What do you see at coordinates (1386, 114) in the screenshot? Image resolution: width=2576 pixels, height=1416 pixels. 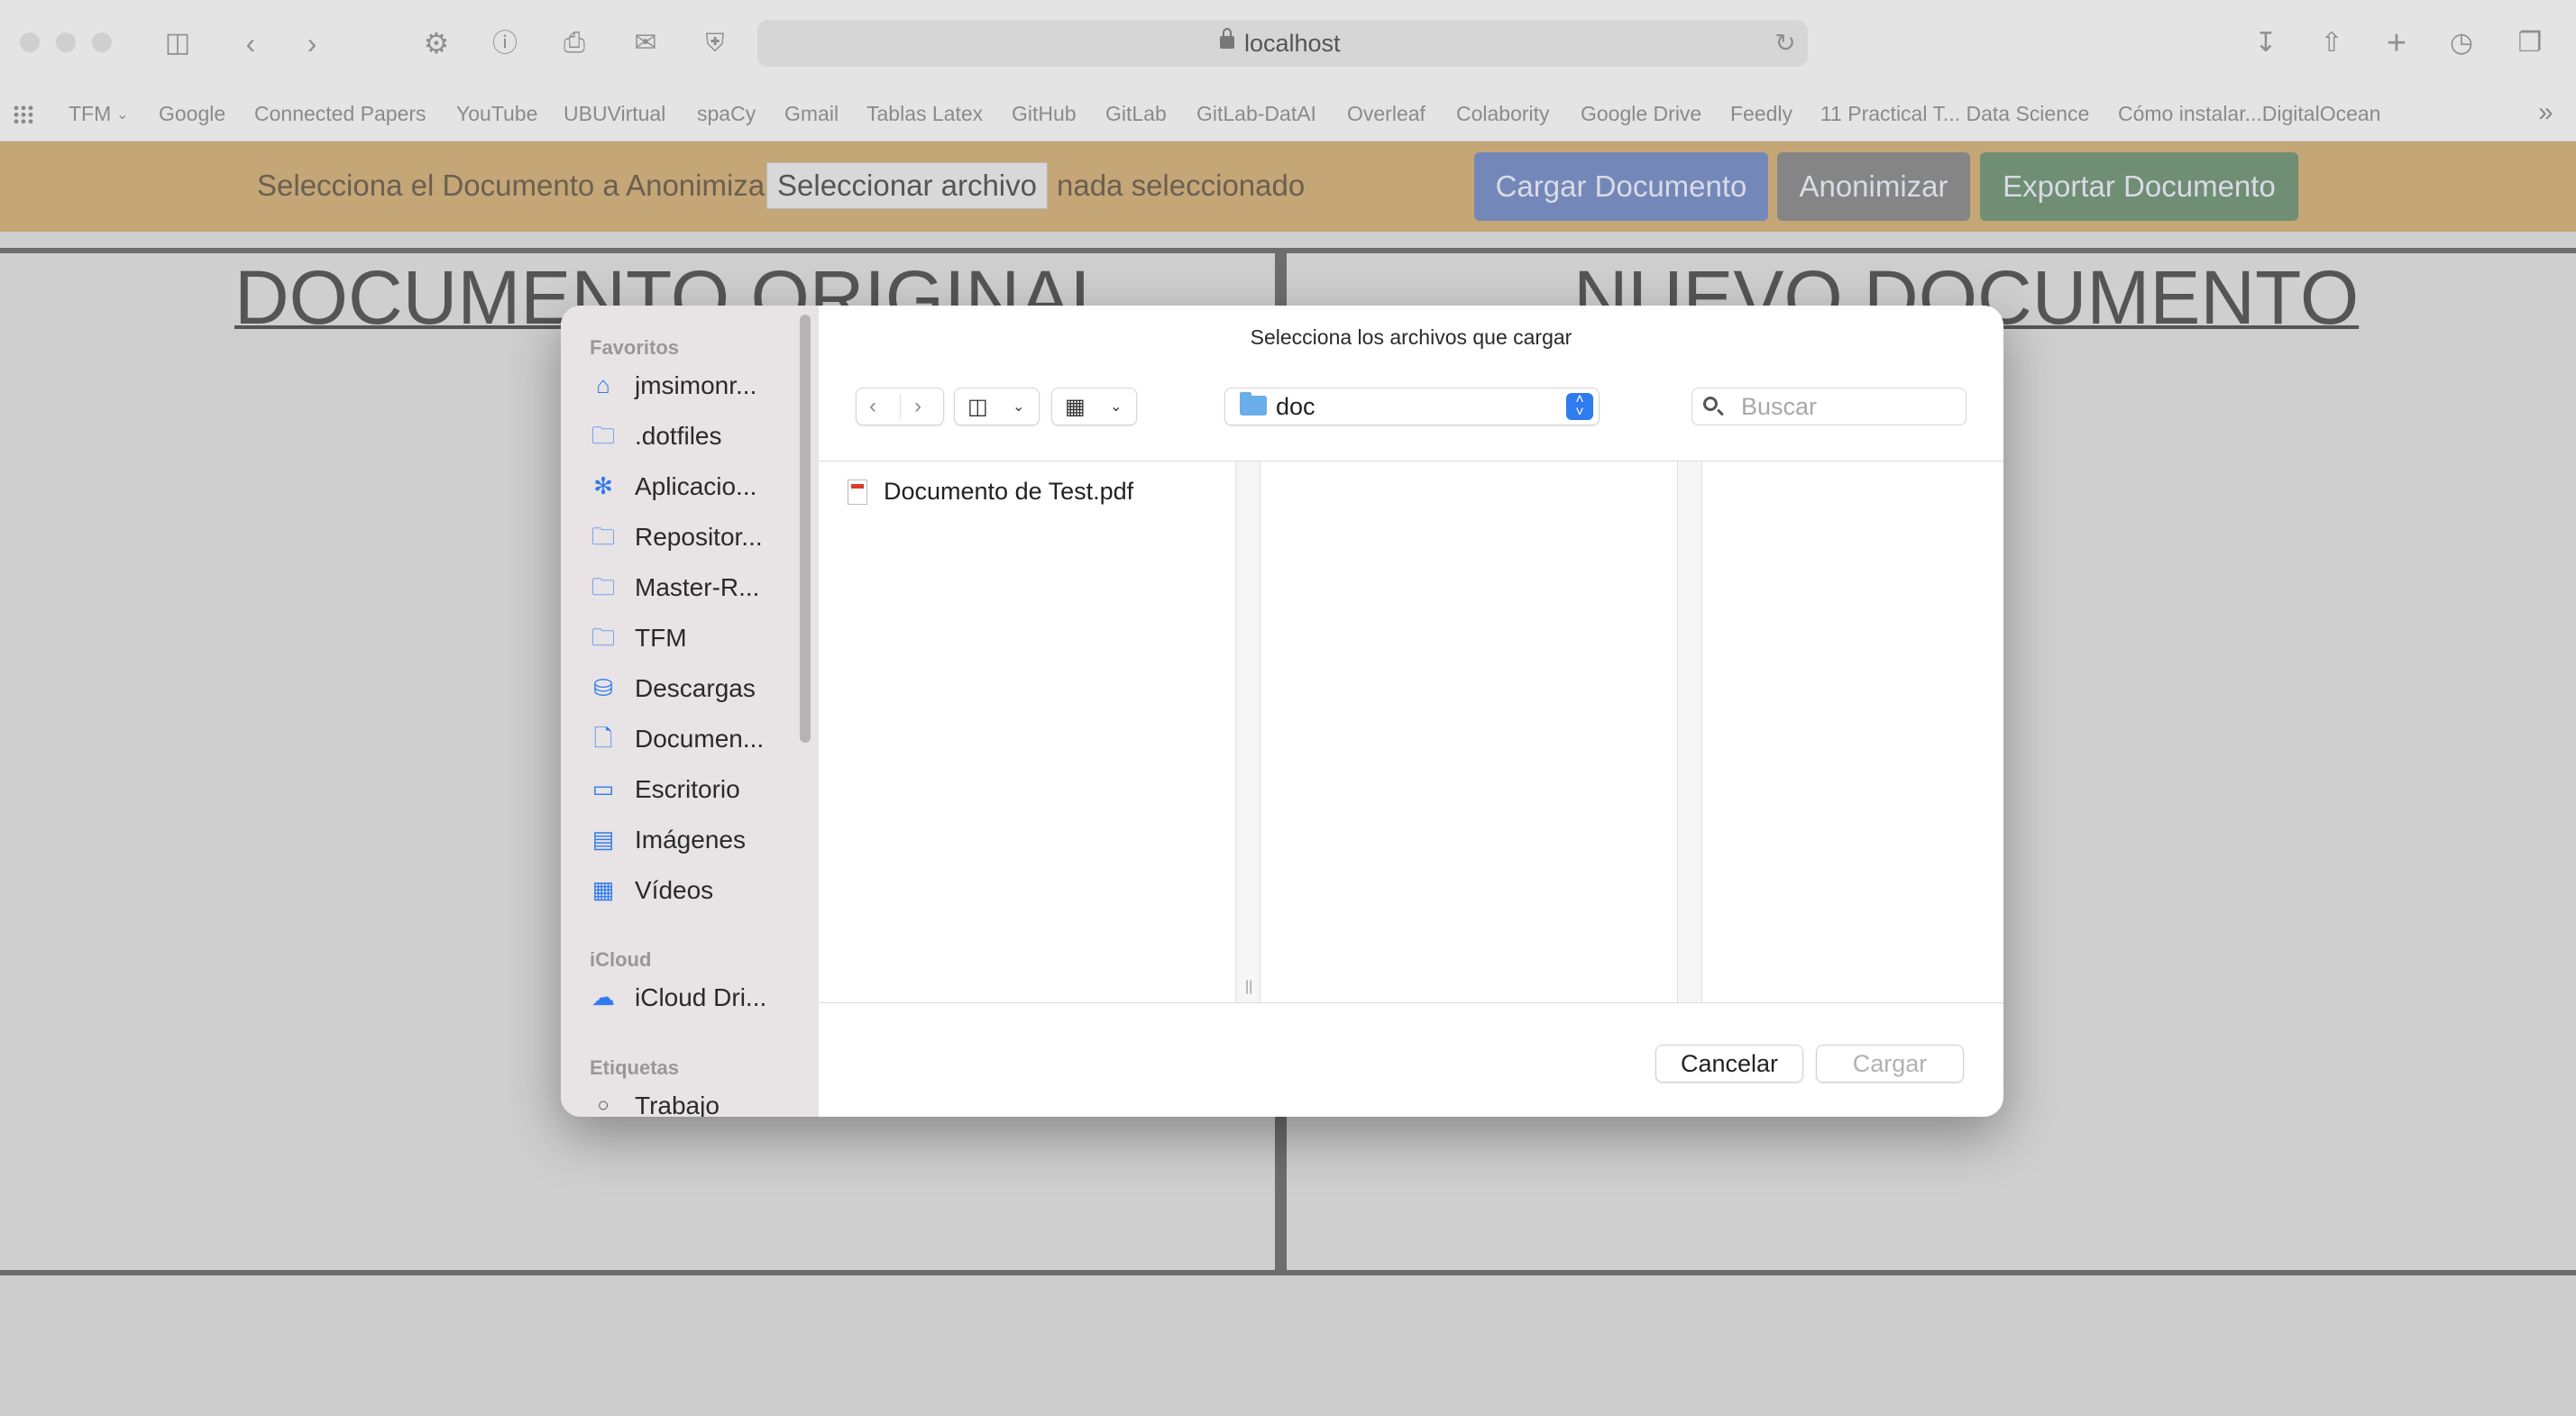 I see `bookmark-overleaf: Overleaf` at bounding box center [1386, 114].